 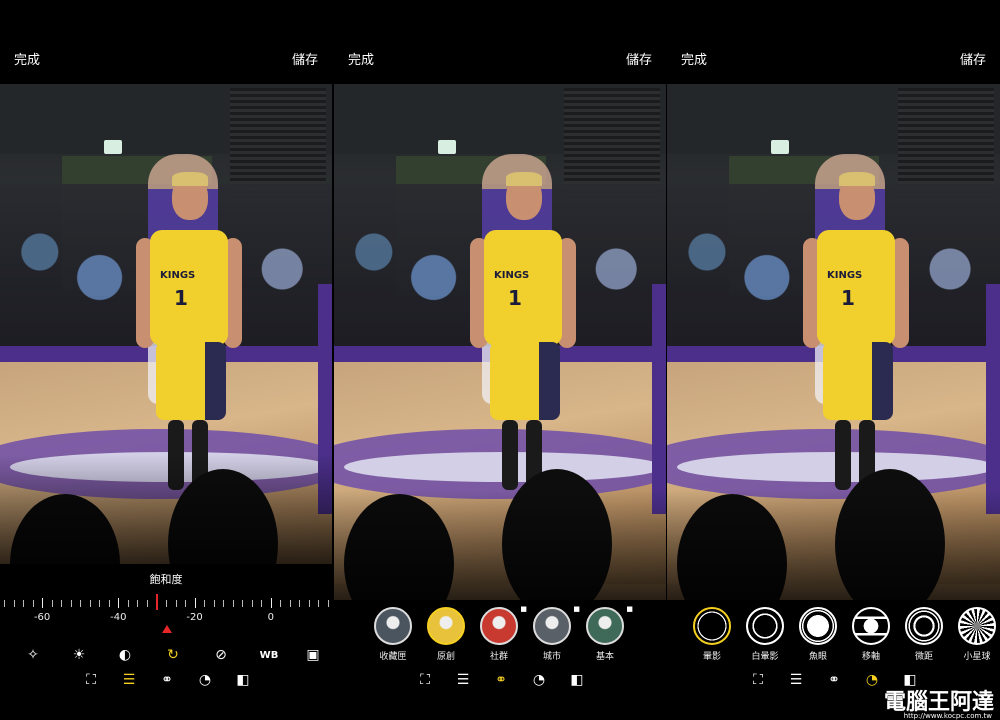 What do you see at coordinates (42, 617) in the screenshot?
I see `slider-scale-label: -60` at bounding box center [42, 617].